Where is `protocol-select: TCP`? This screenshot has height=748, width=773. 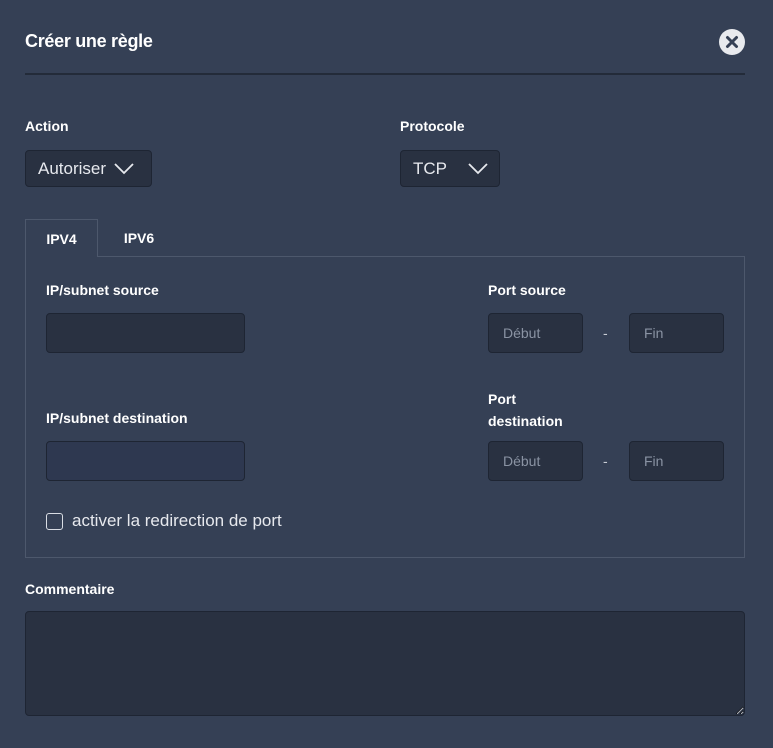 protocol-select: TCP is located at coordinates (450, 168).